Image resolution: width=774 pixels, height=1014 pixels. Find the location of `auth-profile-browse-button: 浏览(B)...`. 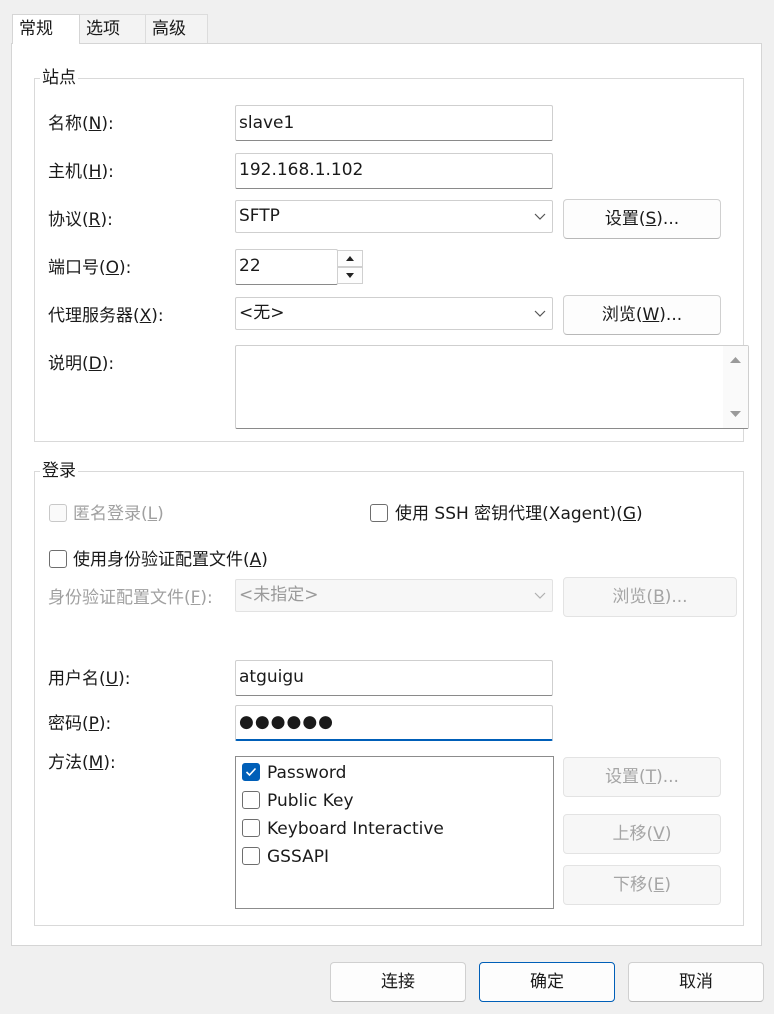

auth-profile-browse-button: 浏览(B)... is located at coordinates (650, 597).